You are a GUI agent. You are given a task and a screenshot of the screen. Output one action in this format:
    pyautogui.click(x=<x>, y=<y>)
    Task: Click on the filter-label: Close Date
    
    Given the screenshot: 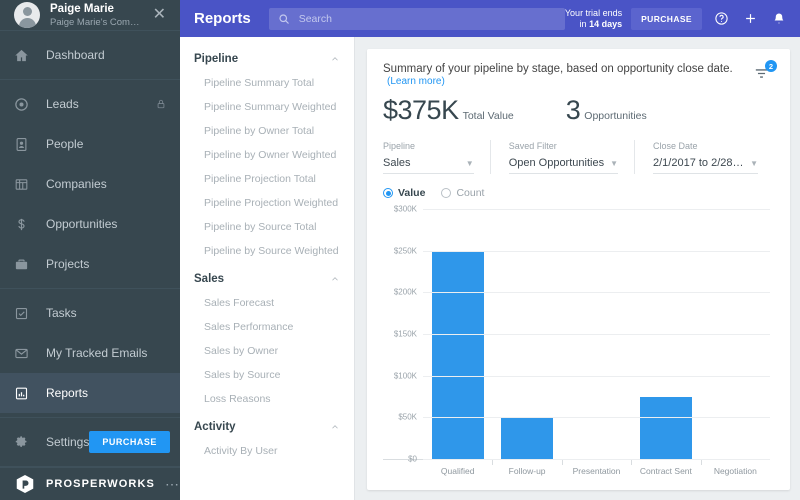 What is the action you would take?
    pyautogui.click(x=675, y=146)
    